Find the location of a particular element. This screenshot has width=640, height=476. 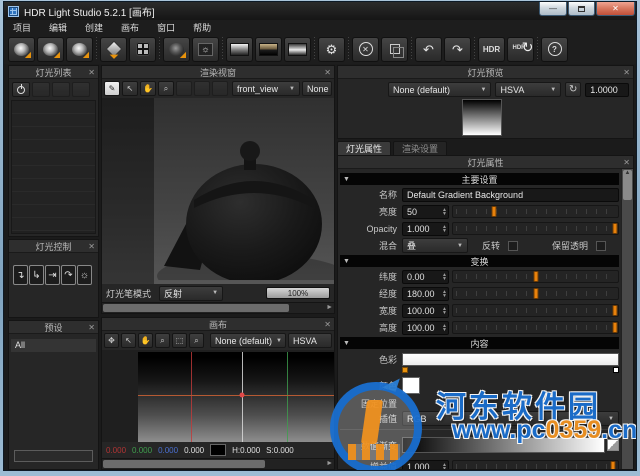

add-sun-light-button: ☼ is located at coordinates (205, 49).